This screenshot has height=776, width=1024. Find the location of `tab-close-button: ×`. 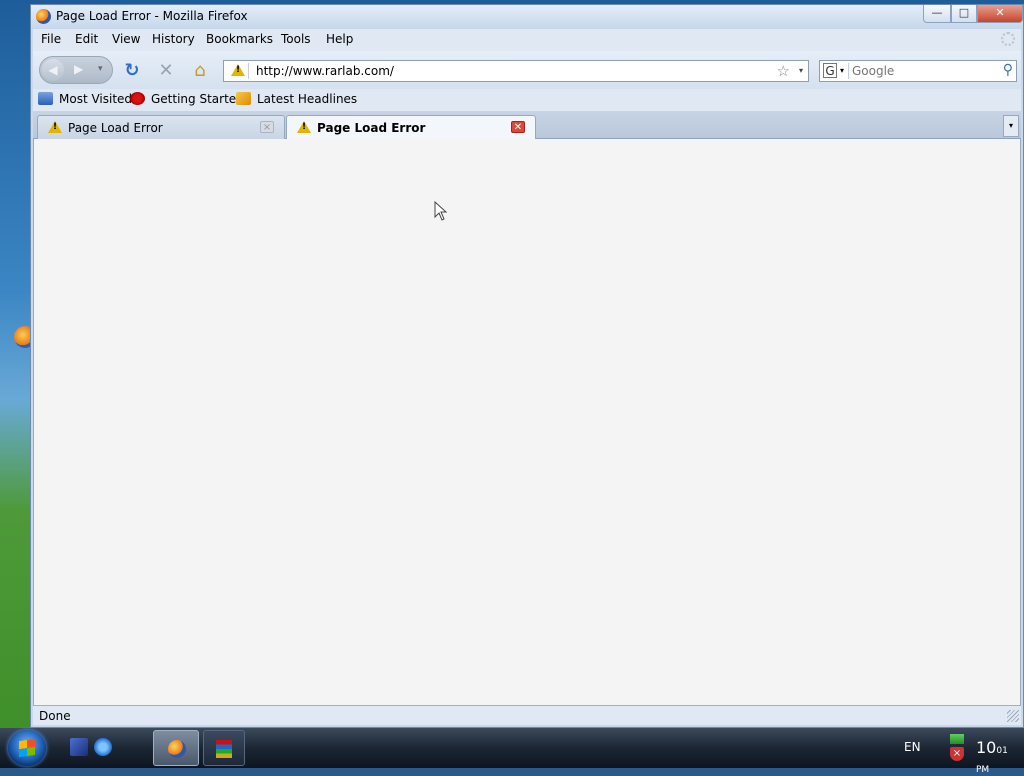

tab-close-button: × is located at coordinates (267, 127).